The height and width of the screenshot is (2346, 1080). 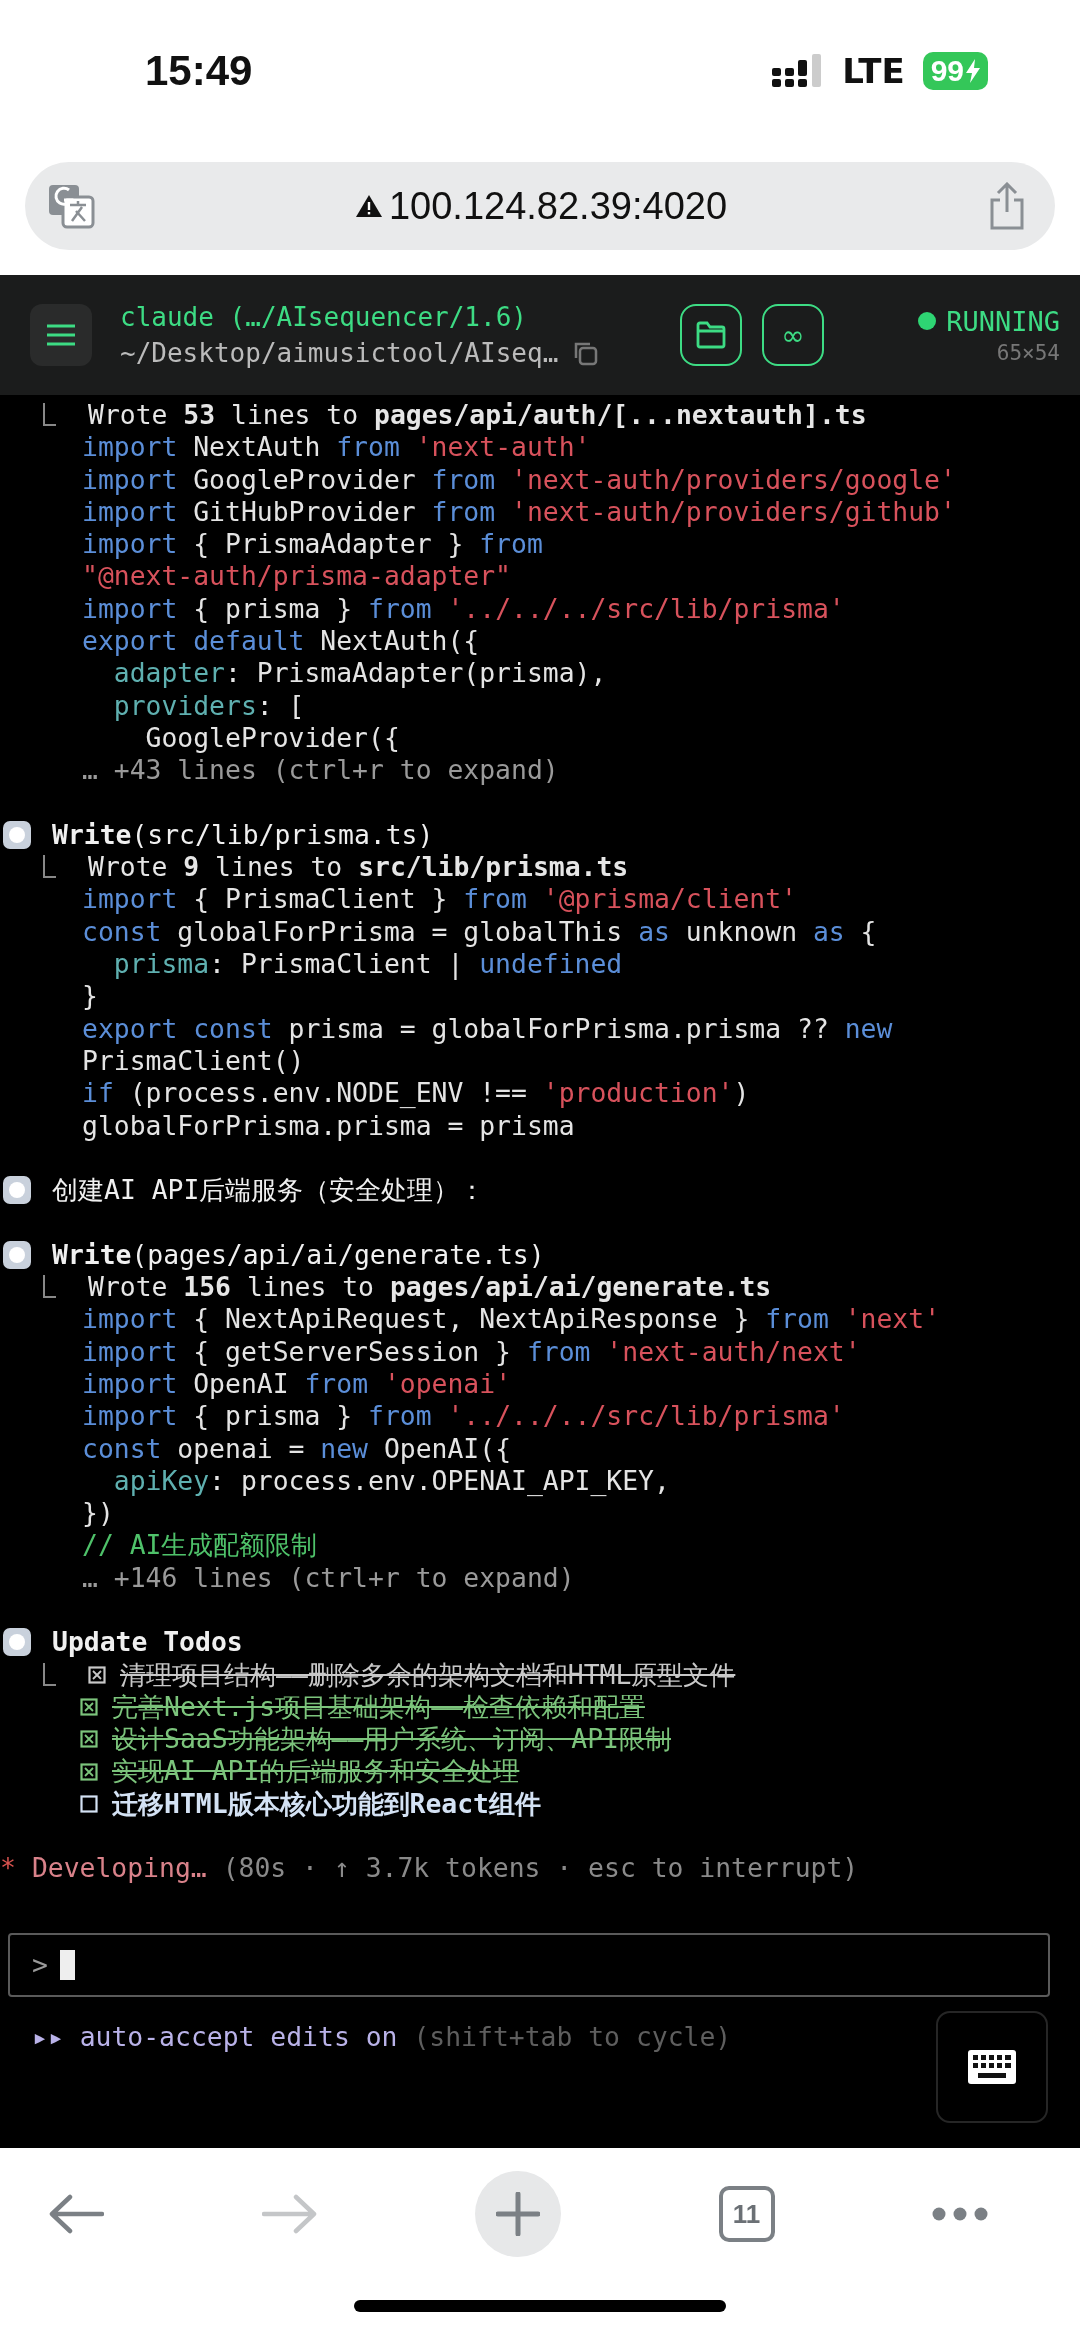 I want to click on session-title: claude (…/AIsequencer/1.6), so click(x=324, y=317).